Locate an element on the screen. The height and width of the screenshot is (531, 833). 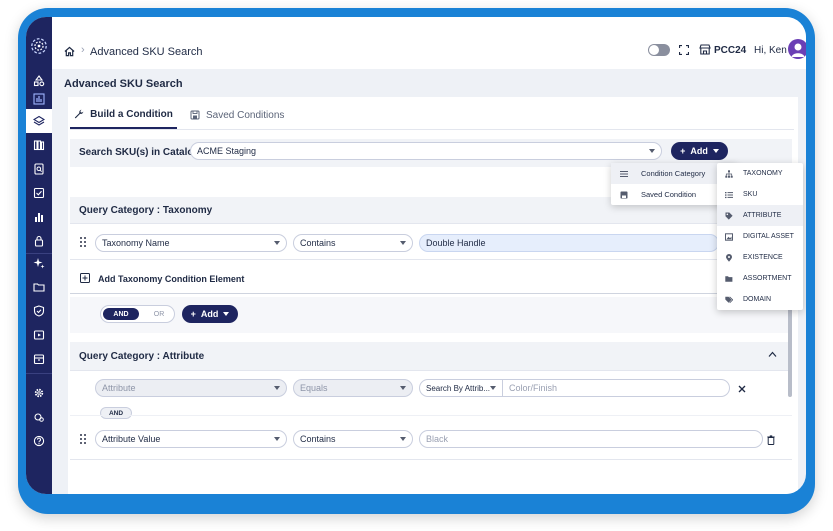
add-label: Add is located at coordinates (699, 151).